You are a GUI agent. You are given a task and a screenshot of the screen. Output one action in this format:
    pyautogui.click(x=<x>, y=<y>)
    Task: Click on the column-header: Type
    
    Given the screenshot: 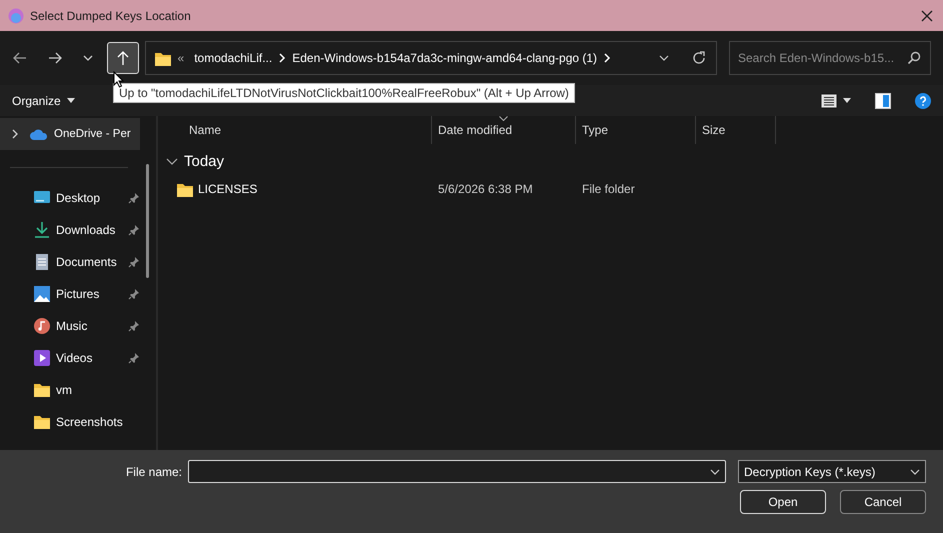 What is the action you would take?
    pyautogui.click(x=636, y=130)
    